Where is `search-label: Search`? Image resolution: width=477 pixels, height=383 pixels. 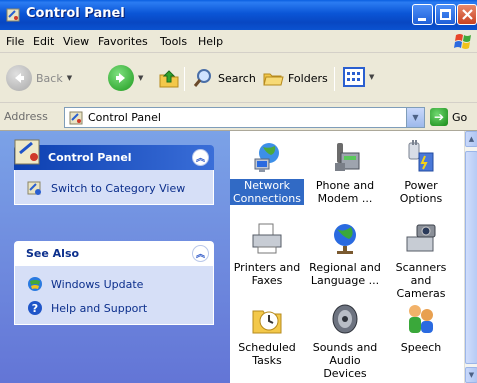
search-label: Search is located at coordinates (237, 78).